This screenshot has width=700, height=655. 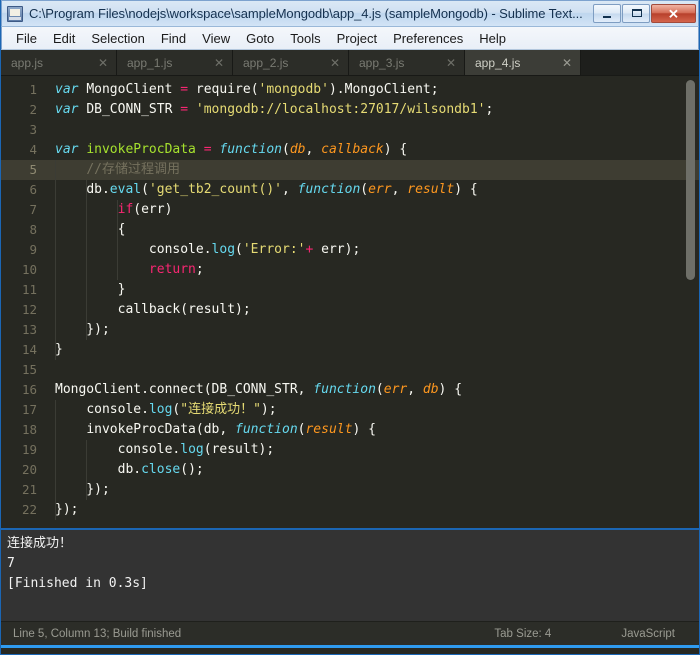 I want to click on line-number: 4, so click(x=33, y=149).